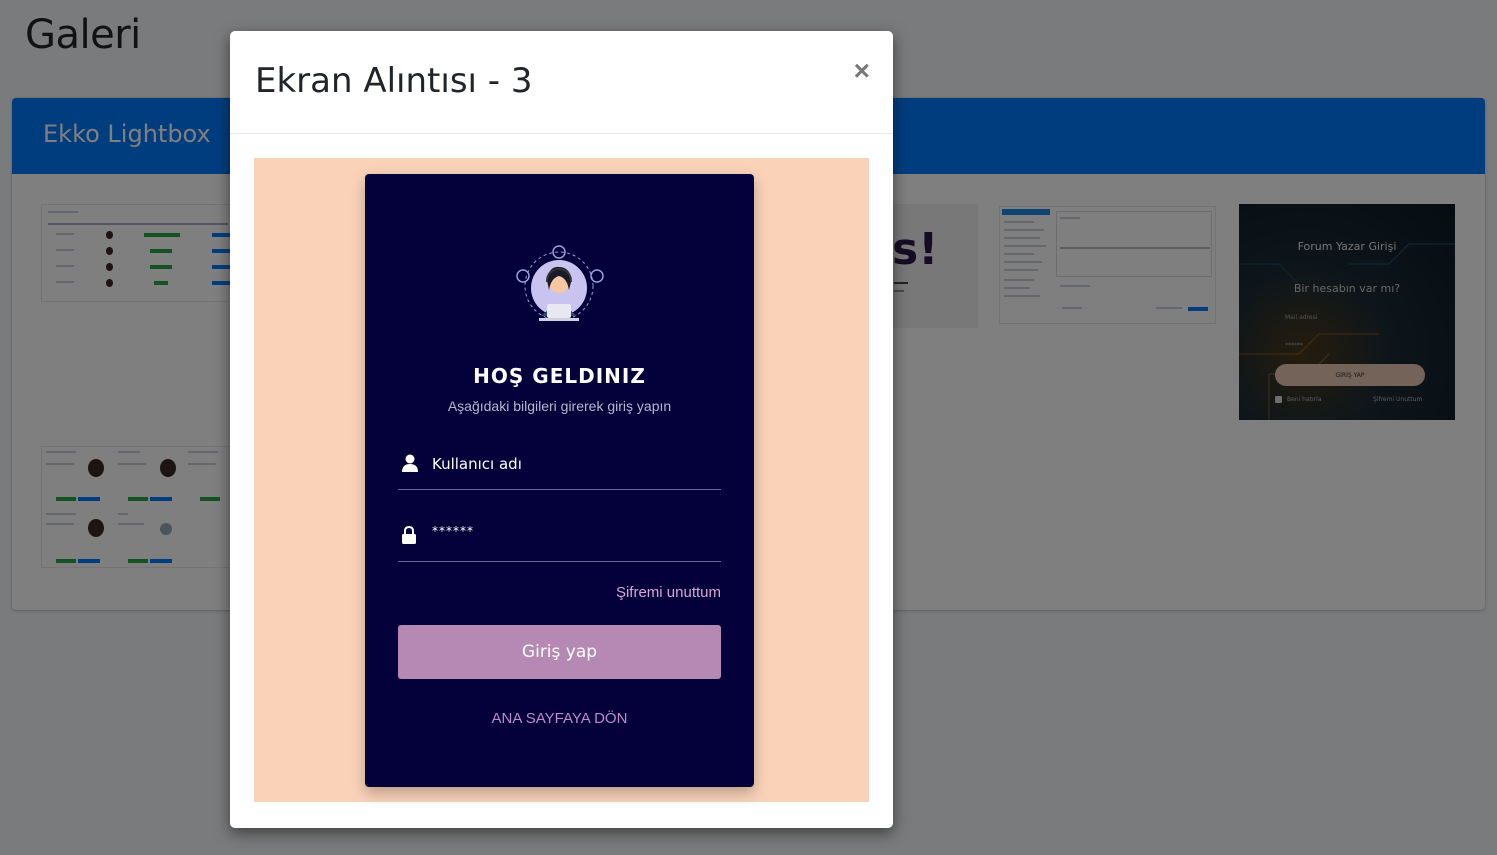 This screenshot has height=855, width=1497. Describe the element at coordinates (668, 592) in the screenshot. I see `forgot-password-link: Şifremi unuttum` at that location.